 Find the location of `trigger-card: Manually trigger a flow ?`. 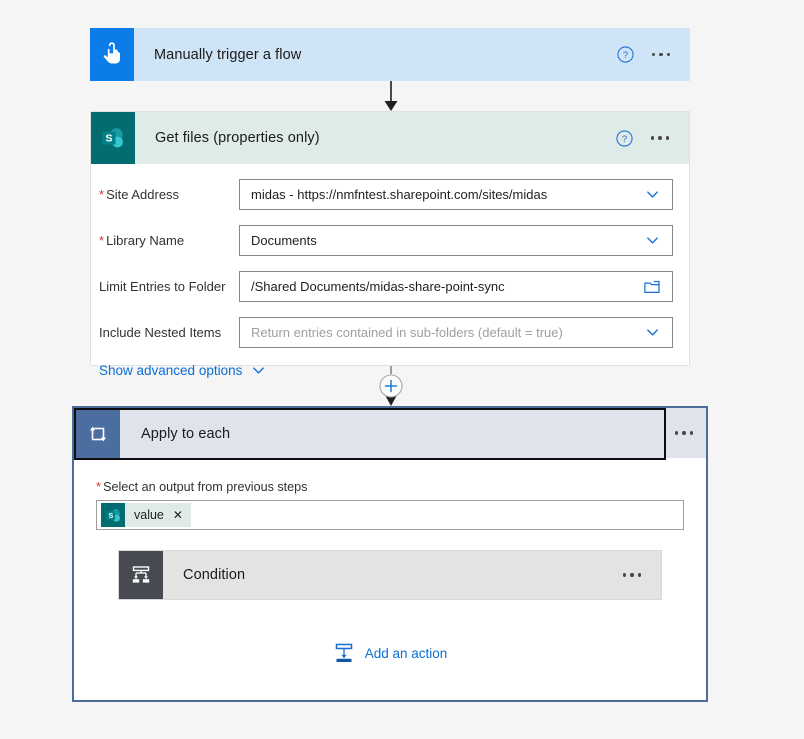

trigger-card: Manually trigger a flow ? is located at coordinates (390, 54).